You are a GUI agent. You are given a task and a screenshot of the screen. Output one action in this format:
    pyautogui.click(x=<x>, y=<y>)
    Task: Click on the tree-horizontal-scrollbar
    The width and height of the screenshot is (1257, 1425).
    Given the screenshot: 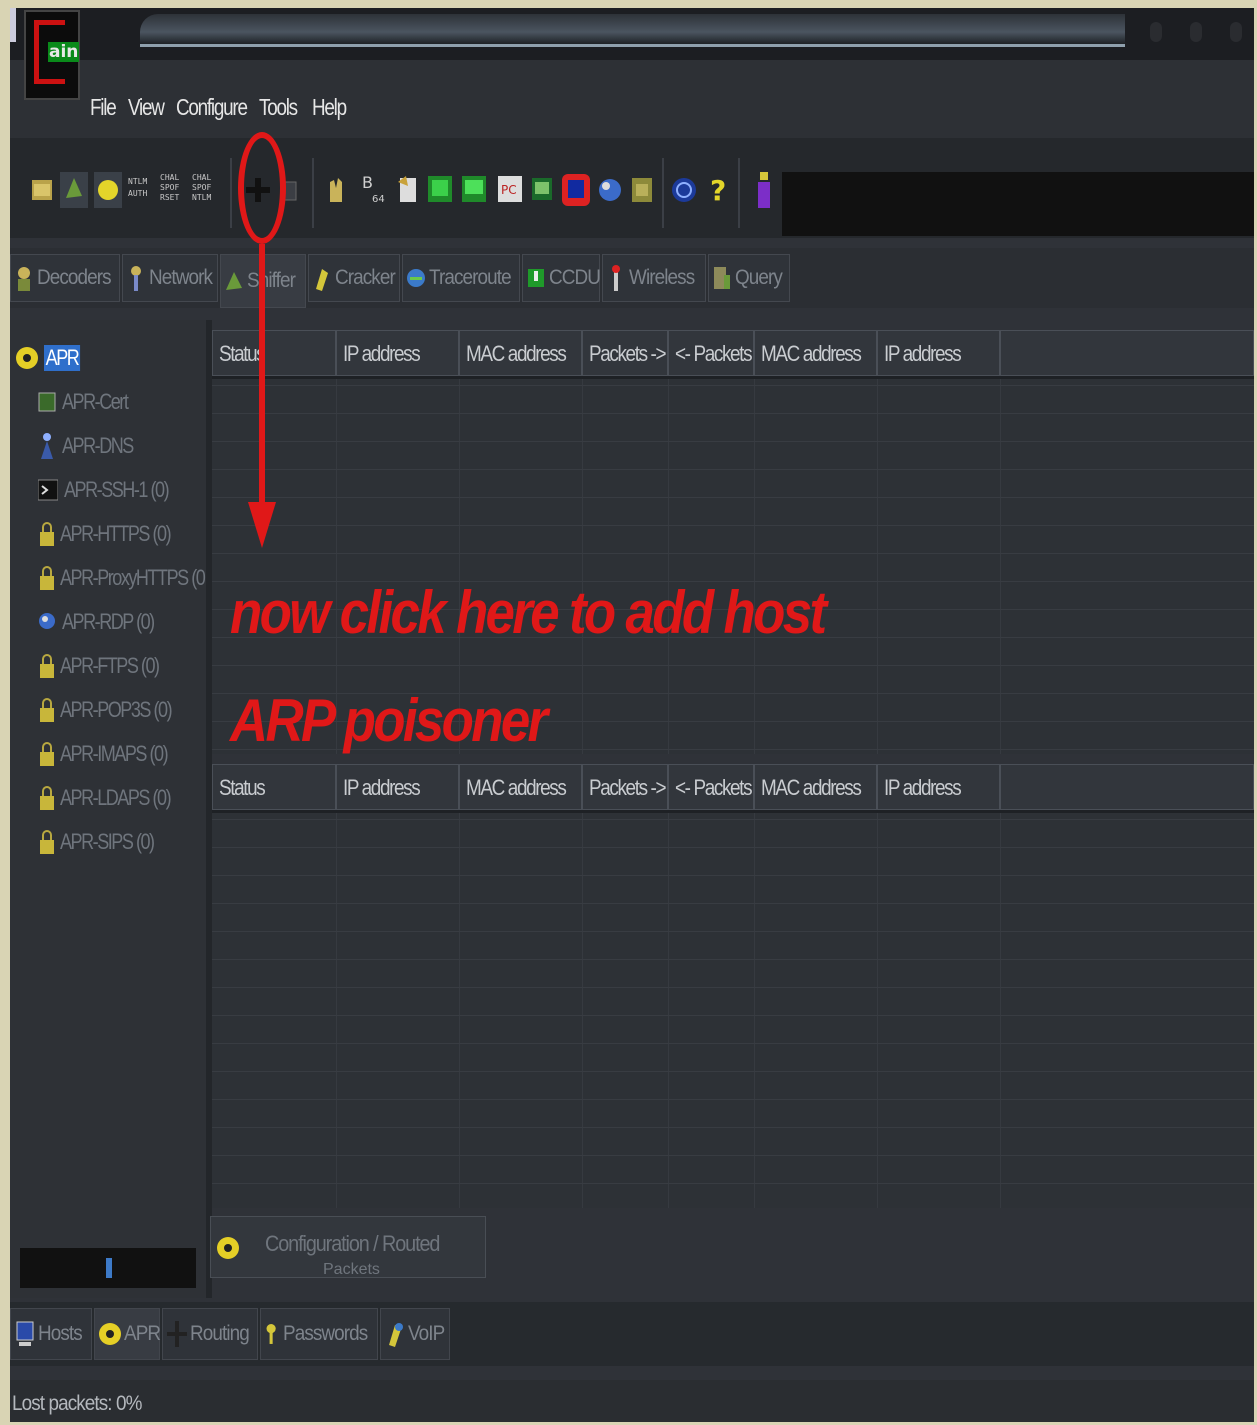 What is the action you would take?
    pyautogui.click(x=108, y=1268)
    